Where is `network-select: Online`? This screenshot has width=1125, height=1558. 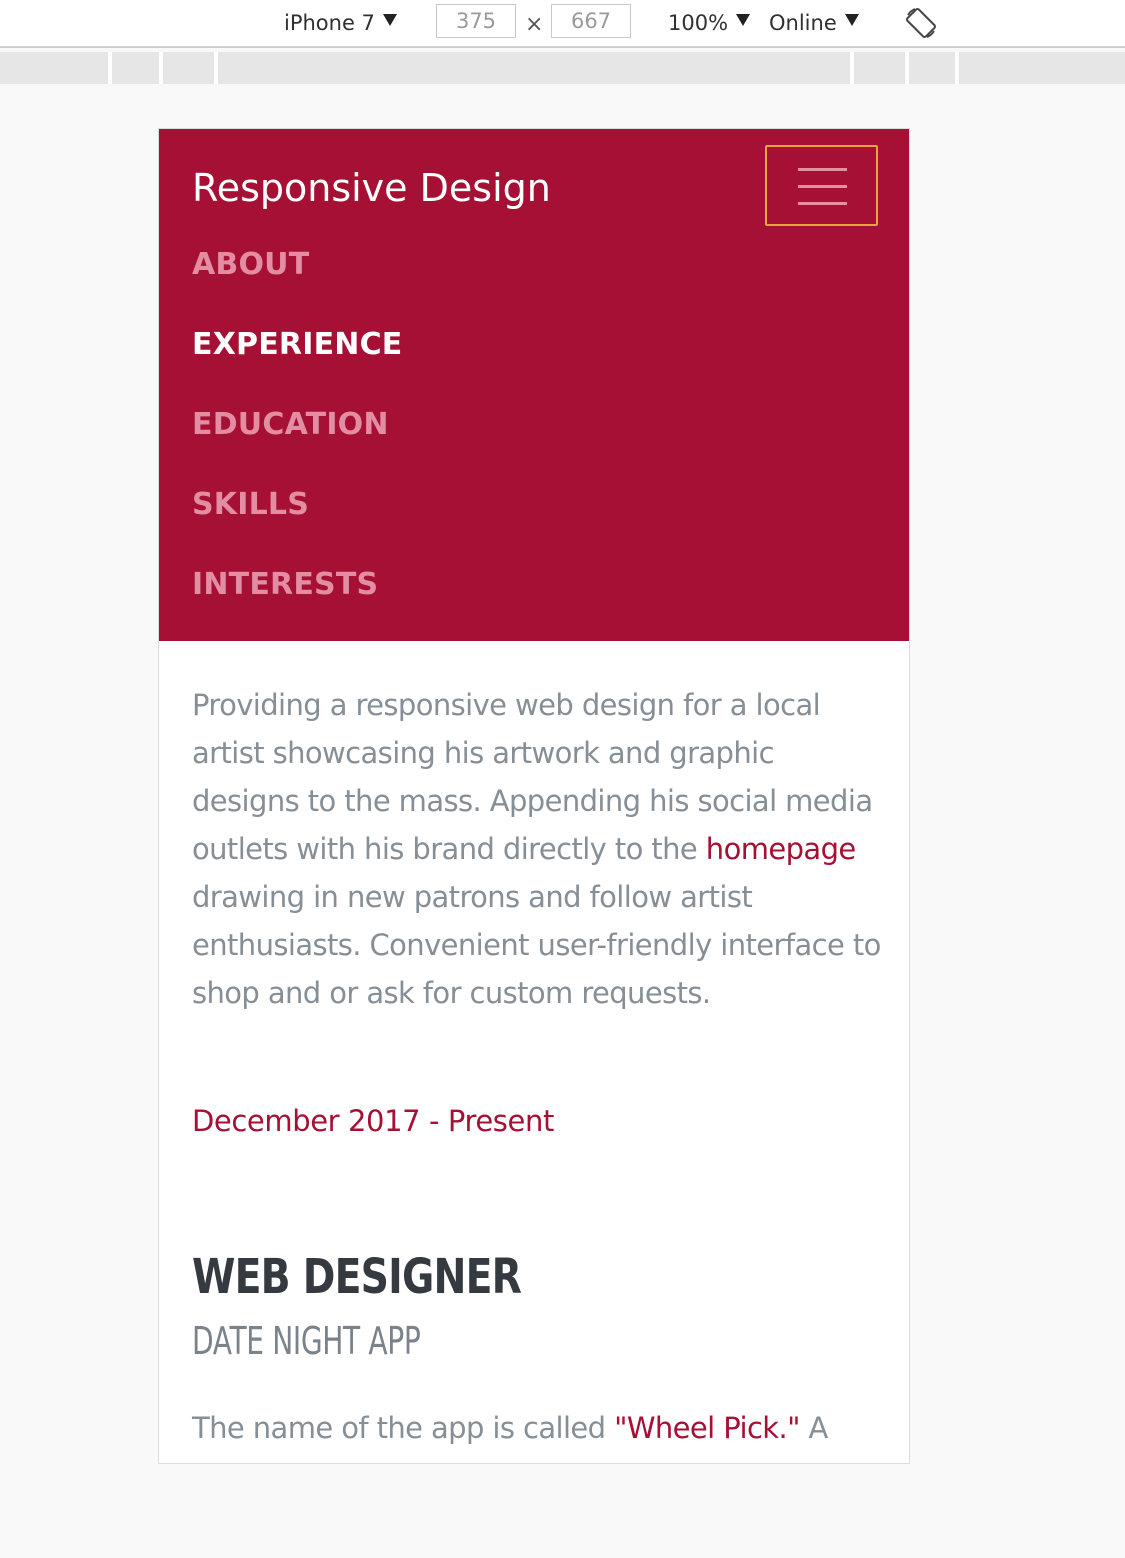
network-select: Online is located at coordinates (814, 23).